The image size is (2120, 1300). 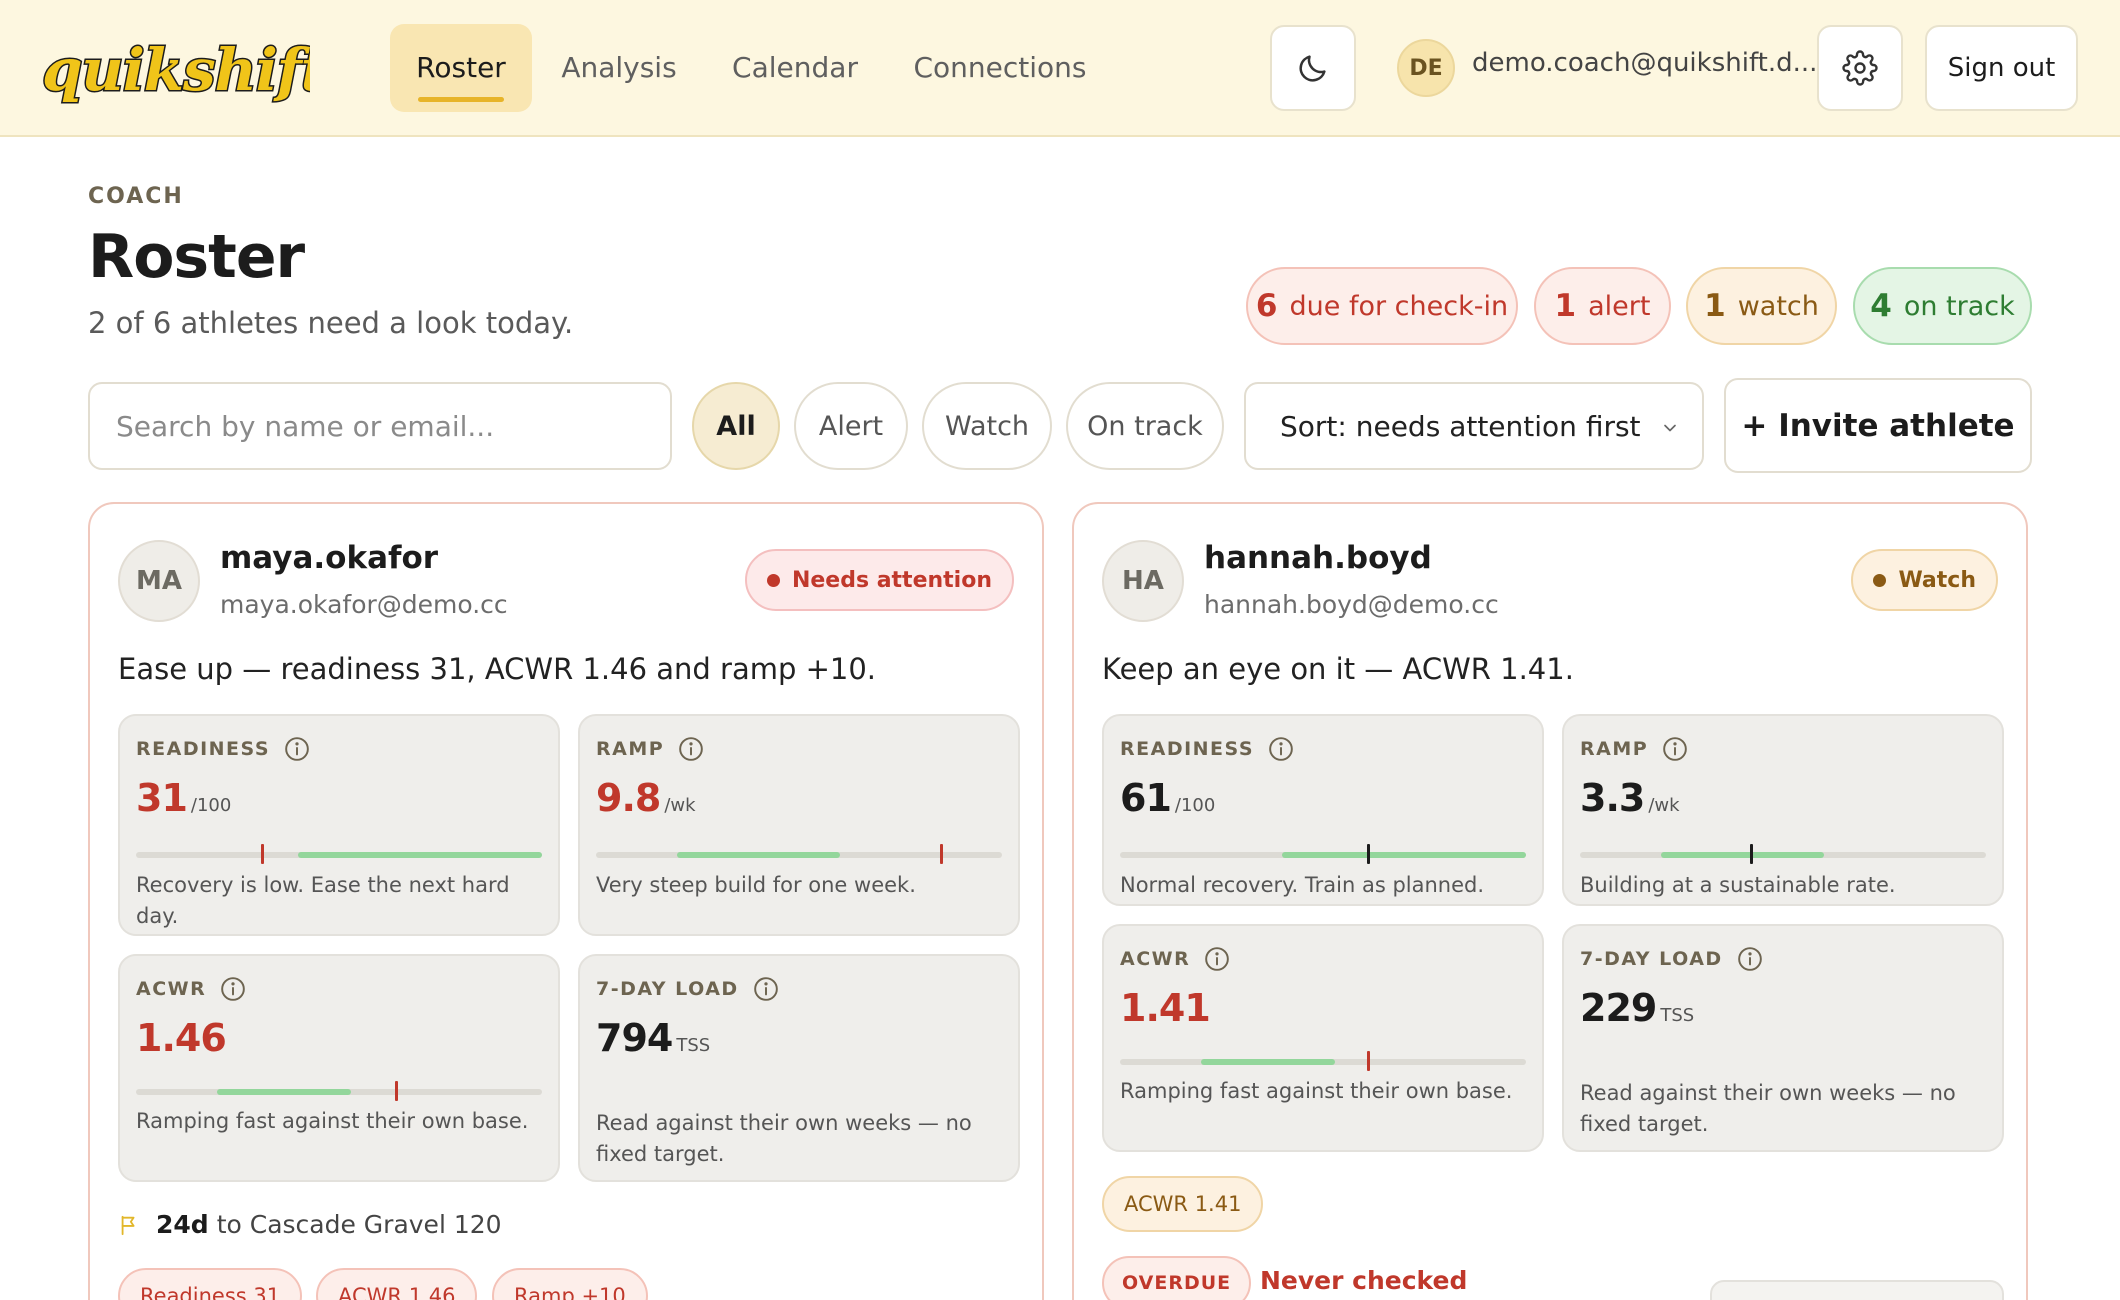 I want to click on sort-select: Sort: needs attention first, so click(x=1474, y=426).